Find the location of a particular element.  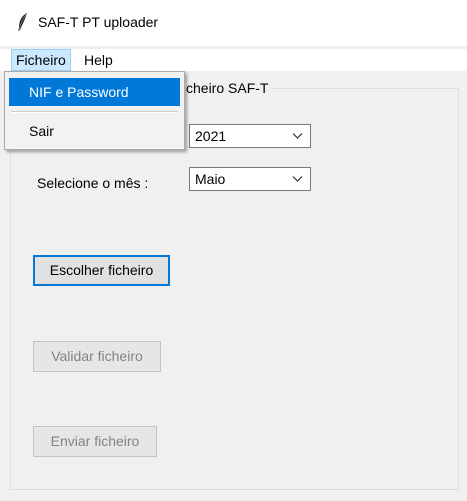

year-select: 2021 is located at coordinates (250, 136).